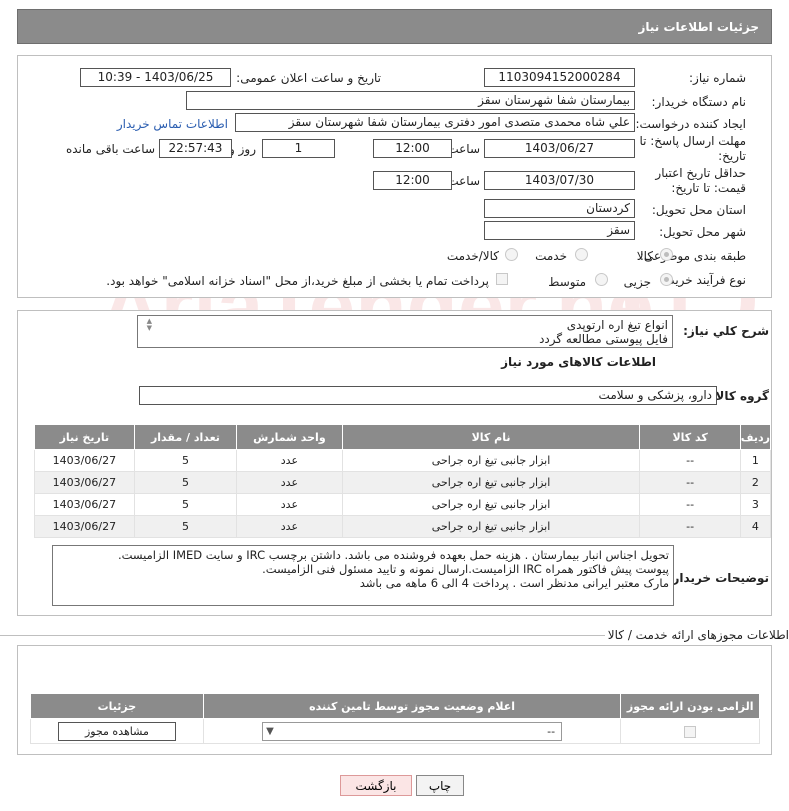 The width and height of the screenshot is (789, 811). I want to click on category-radio-goods-service, so click(511, 254).